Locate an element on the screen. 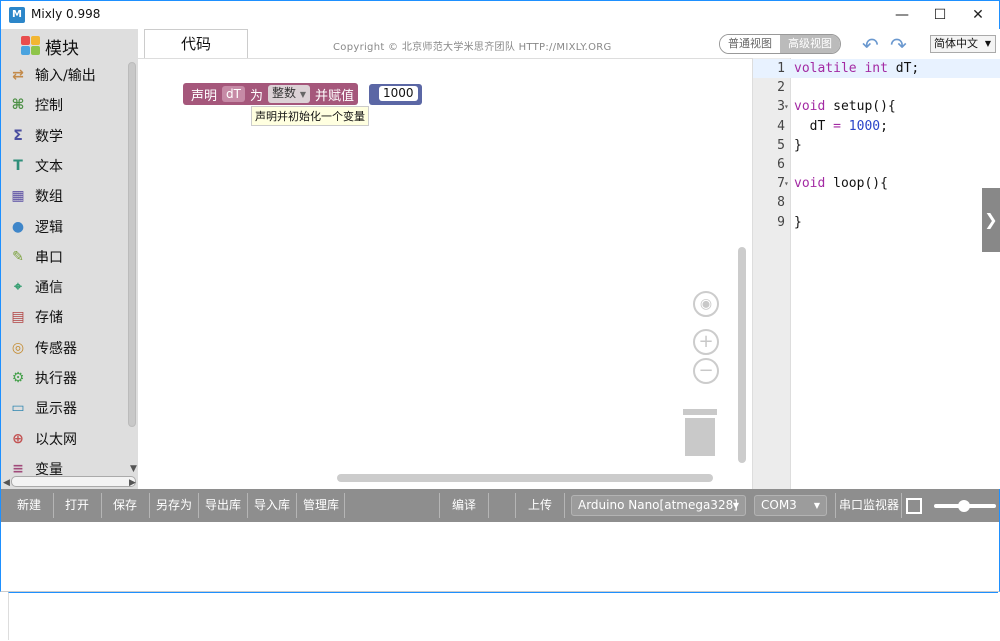 This screenshot has height=641, width=1000. scroll-left-arrow-icon: ◀ is located at coordinates (6, 483).